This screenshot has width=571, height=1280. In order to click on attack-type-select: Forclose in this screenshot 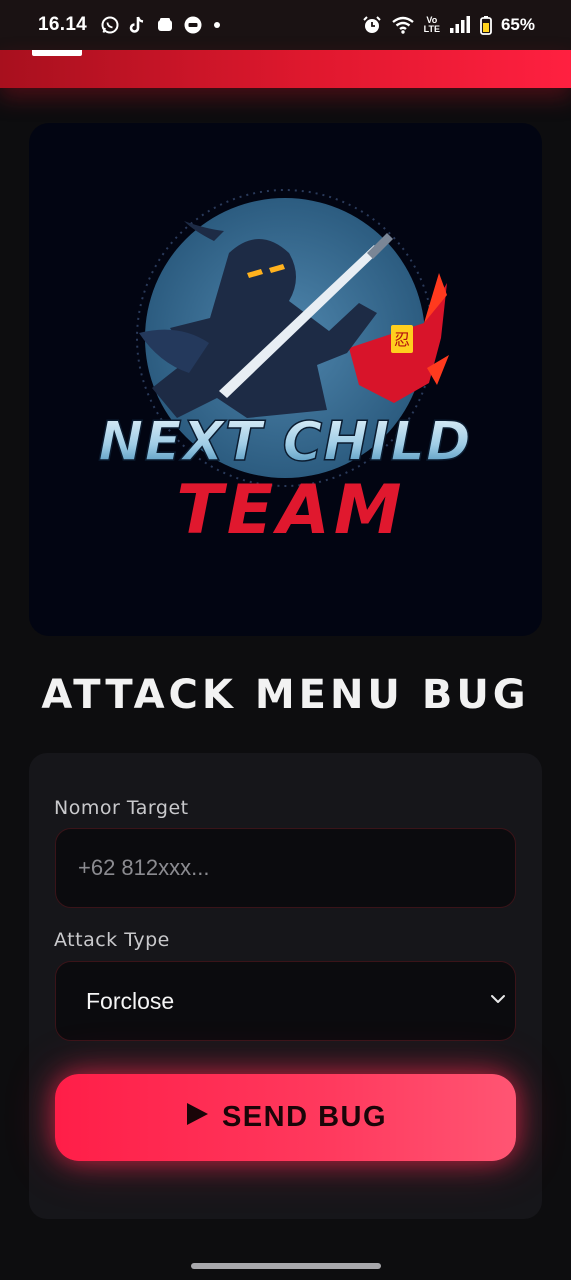, I will do `click(285, 1001)`.